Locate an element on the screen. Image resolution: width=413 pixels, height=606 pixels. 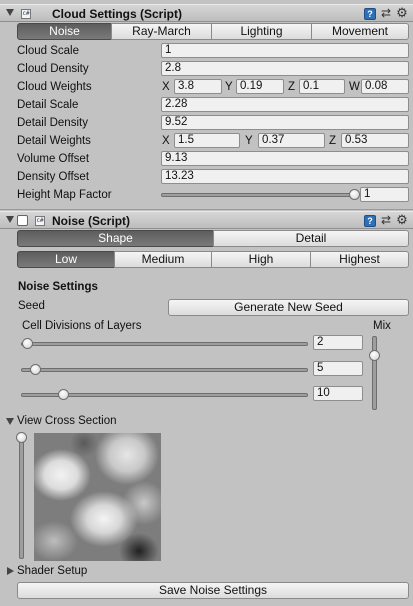
detail-weights-z-field: 0.53 is located at coordinates (375, 140).